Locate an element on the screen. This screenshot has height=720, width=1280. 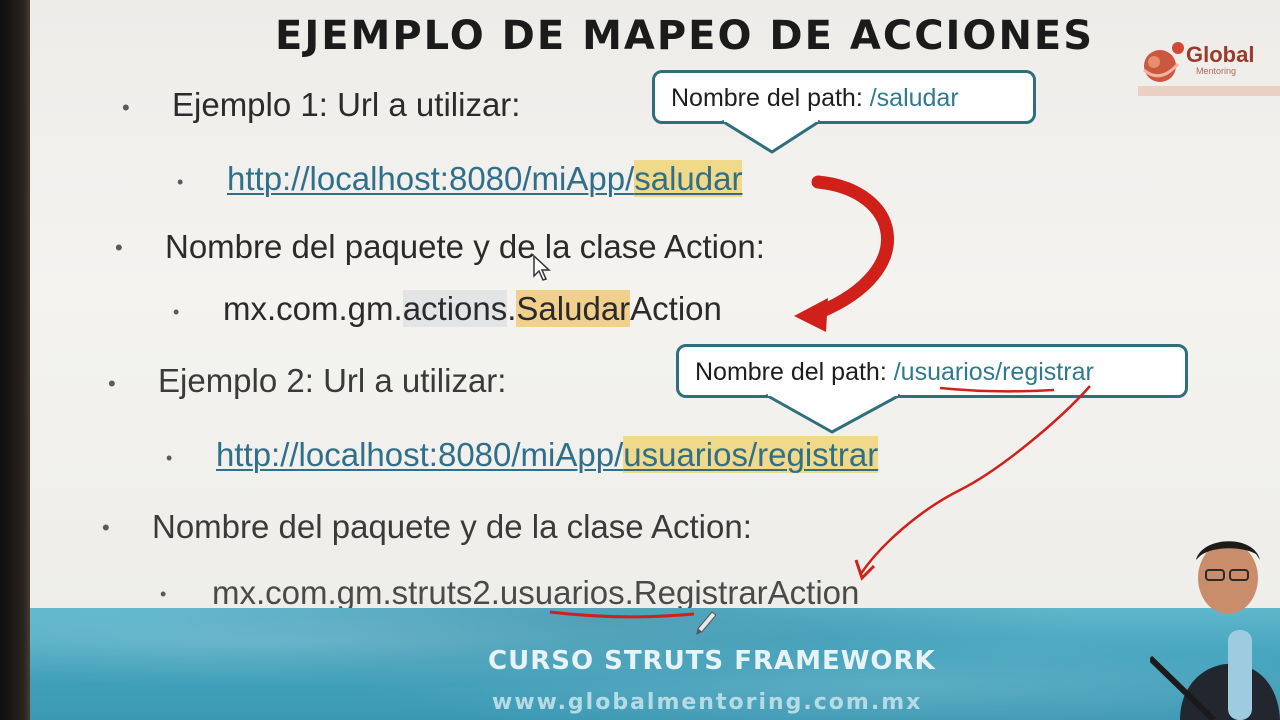
url-path-highlight: usuarios/registrar is located at coordinates (751, 454).